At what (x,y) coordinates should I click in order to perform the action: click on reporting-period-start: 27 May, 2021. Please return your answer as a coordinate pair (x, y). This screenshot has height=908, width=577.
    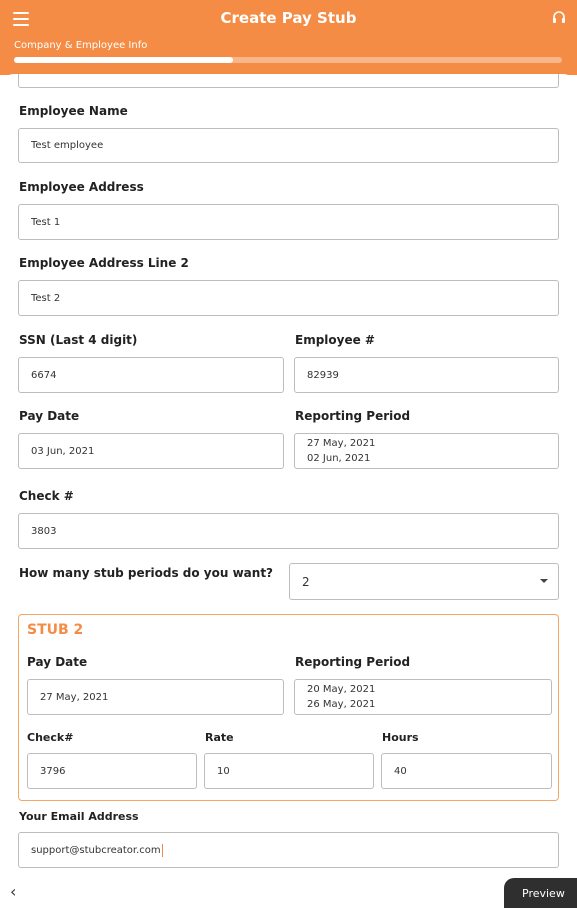
    Looking at the image, I should click on (341, 443).